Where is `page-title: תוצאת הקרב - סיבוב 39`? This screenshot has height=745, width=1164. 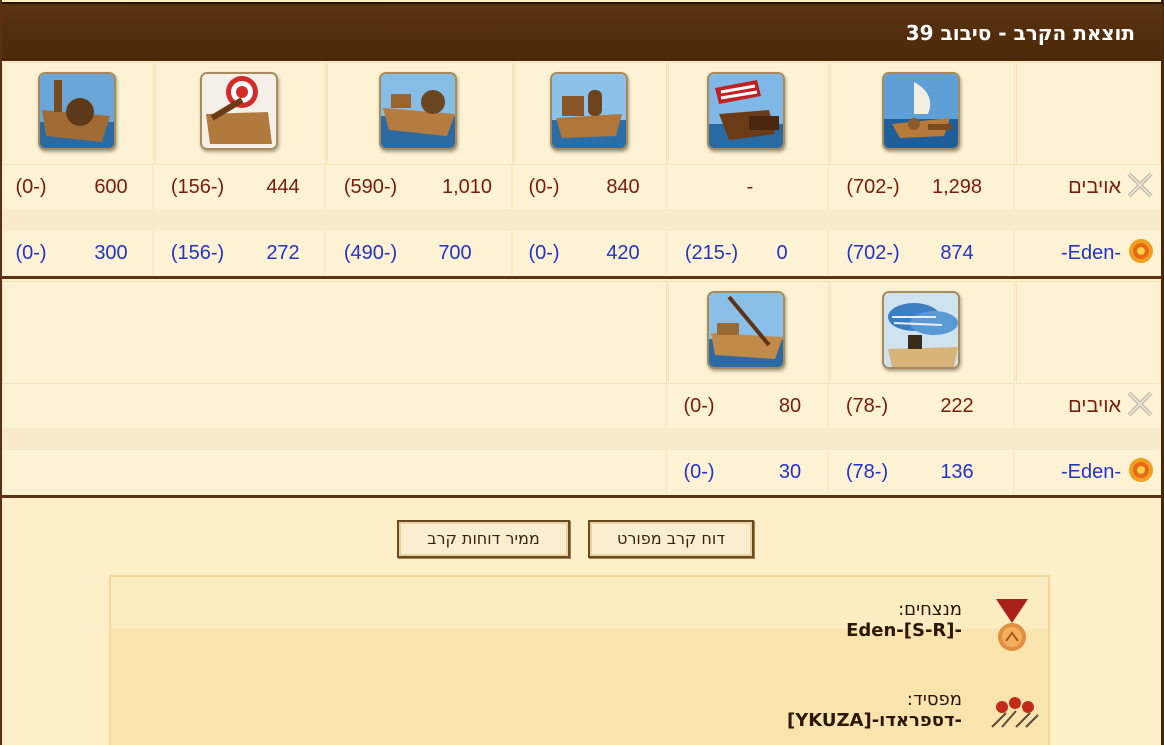
page-title: תוצאת הקרב - סיבוב 39 is located at coordinates (582, 31).